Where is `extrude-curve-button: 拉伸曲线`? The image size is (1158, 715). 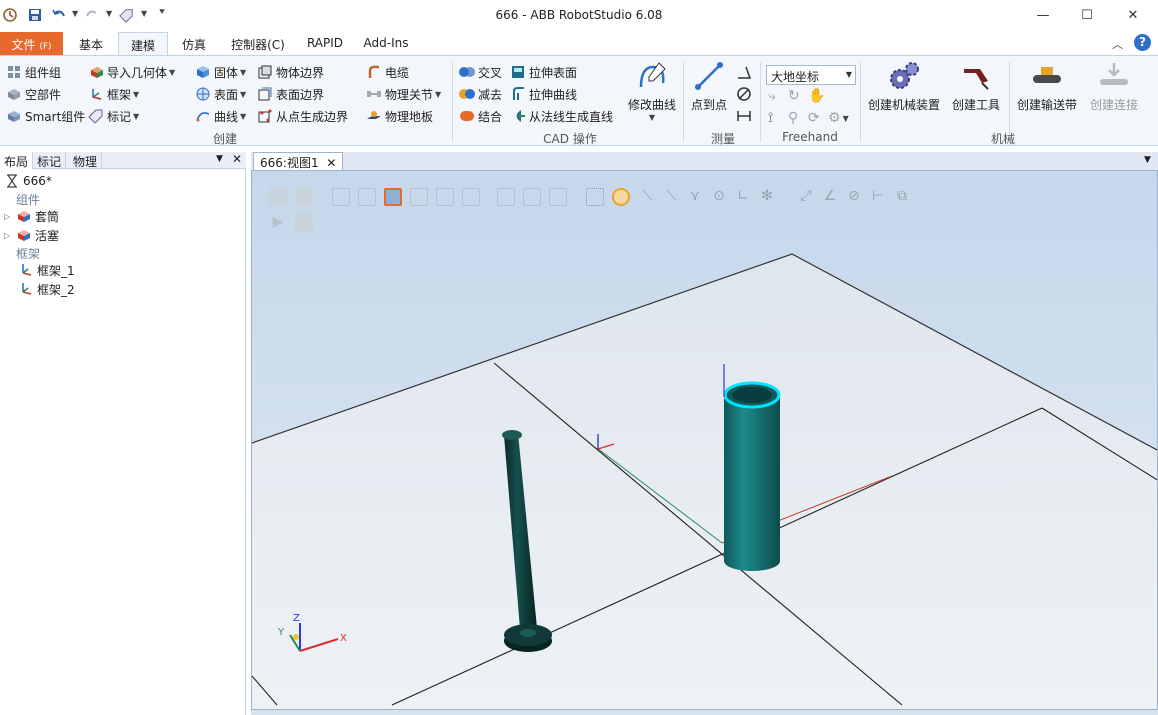 extrude-curve-button: 拉伸曲线 is located at coordinates (543, 94).